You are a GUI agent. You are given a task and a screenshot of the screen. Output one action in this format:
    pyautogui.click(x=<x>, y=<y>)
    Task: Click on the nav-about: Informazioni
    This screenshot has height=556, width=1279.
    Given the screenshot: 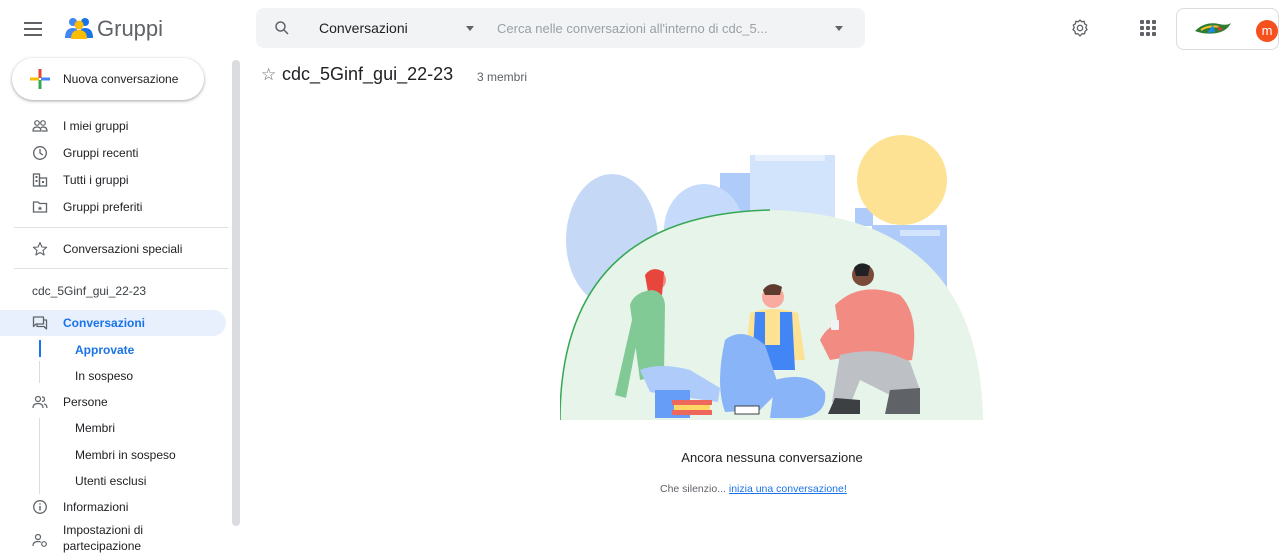 What is the action you would take?
    pyautogui.click(x=113, y=507)
    